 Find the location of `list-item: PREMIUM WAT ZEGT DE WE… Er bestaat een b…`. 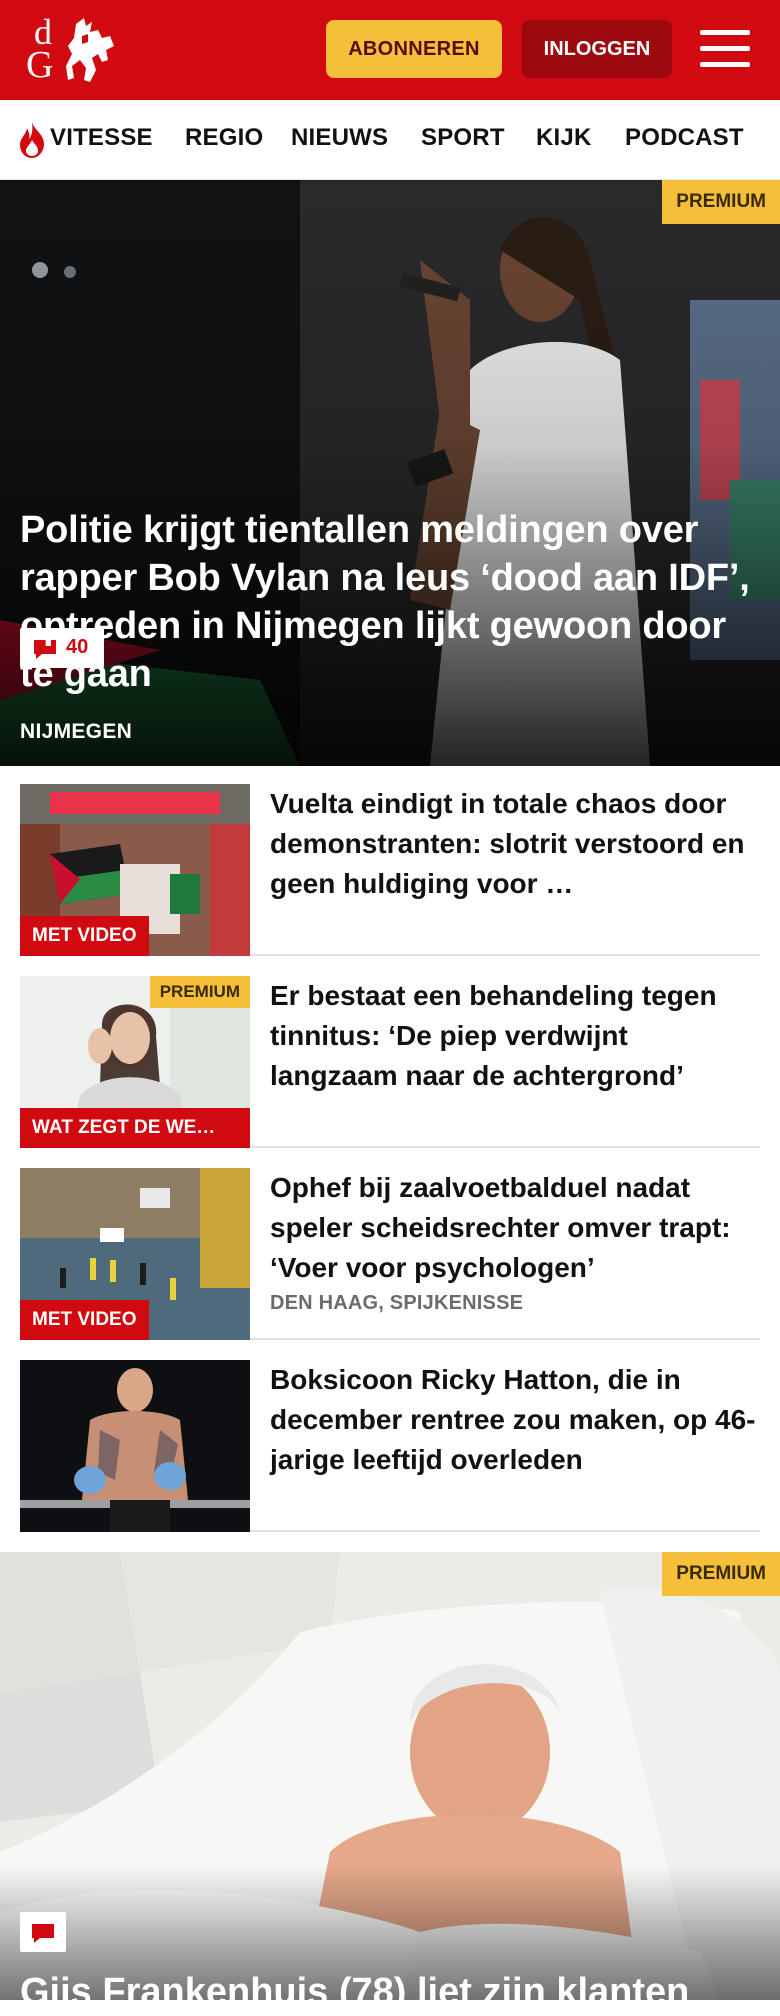

list-item: PREMIUM WAT ZEGT DE WE… Er bestaat een b… is located at coordinates (390, 1062).